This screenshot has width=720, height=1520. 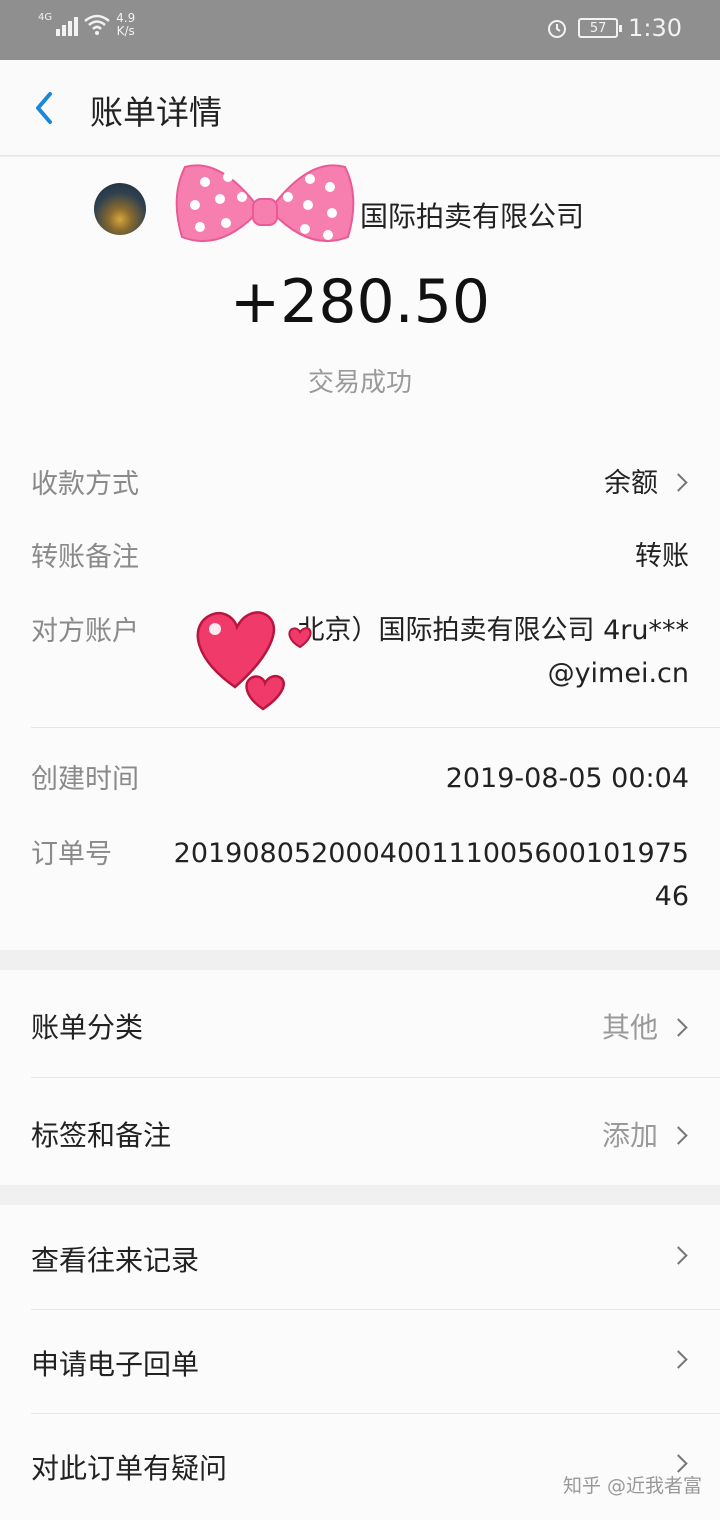 I want to click on detail-key: 转账备注, so click(x=85, y=557).